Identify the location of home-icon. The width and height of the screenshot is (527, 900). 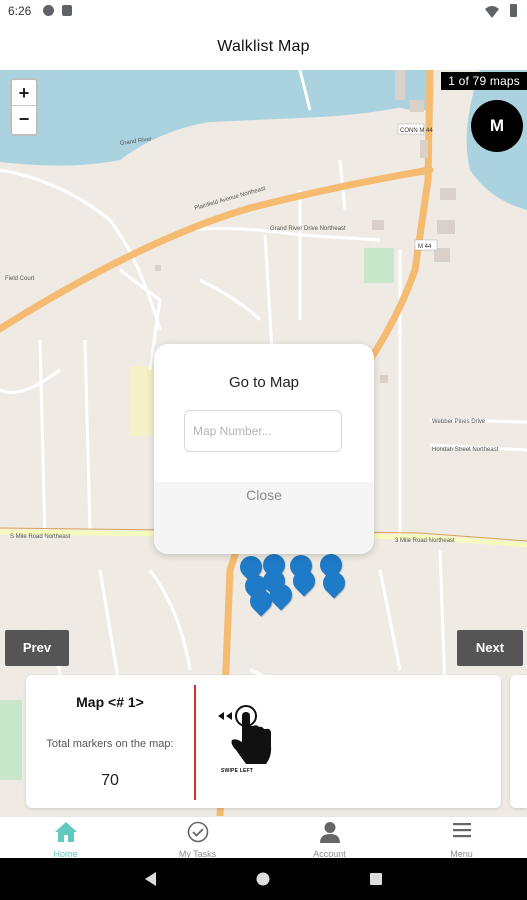
(65, 833).